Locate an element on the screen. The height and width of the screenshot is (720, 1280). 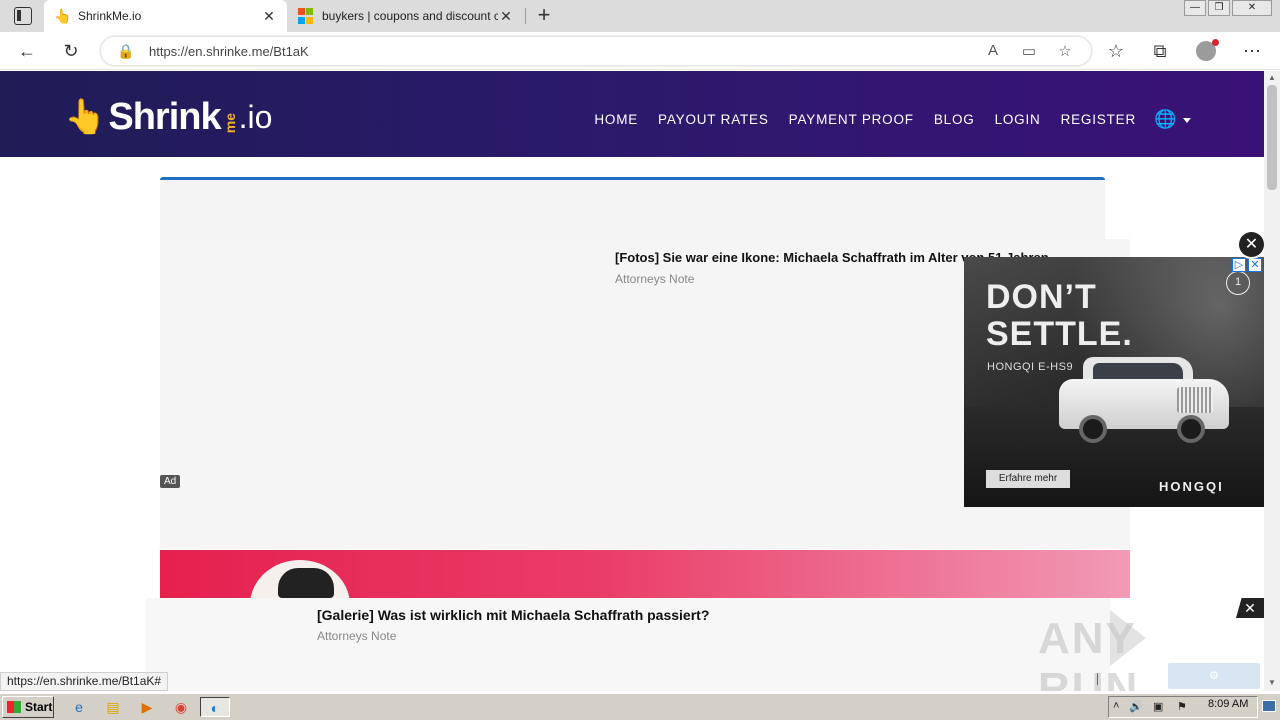
collections-icon: ⧉ is located at coordinates (1160, 51).